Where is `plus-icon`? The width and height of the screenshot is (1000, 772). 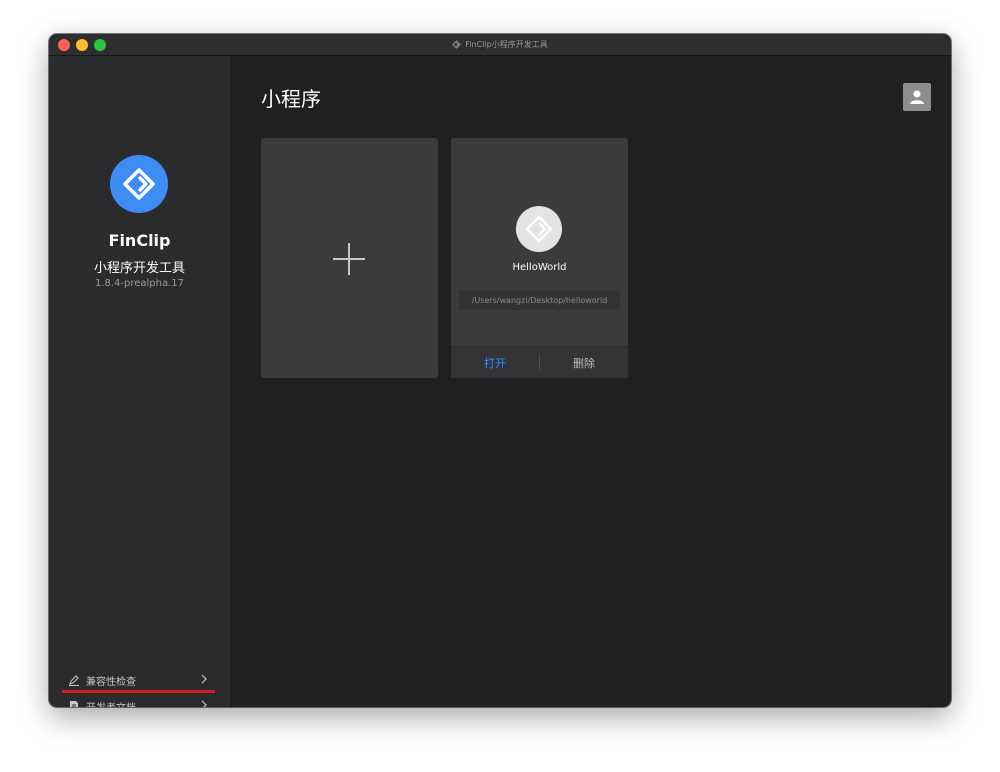
plus-icon is located at coordinates (349, 259).